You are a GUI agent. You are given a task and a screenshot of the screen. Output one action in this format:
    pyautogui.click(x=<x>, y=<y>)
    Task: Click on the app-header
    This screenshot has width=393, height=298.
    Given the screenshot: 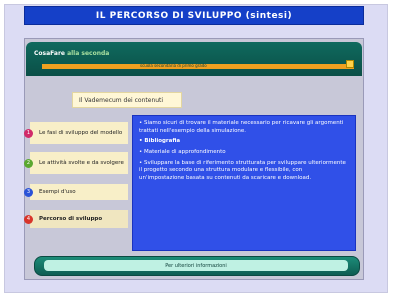 What is the action you would take?
    pyautogui.click(x=194, y=59)
    